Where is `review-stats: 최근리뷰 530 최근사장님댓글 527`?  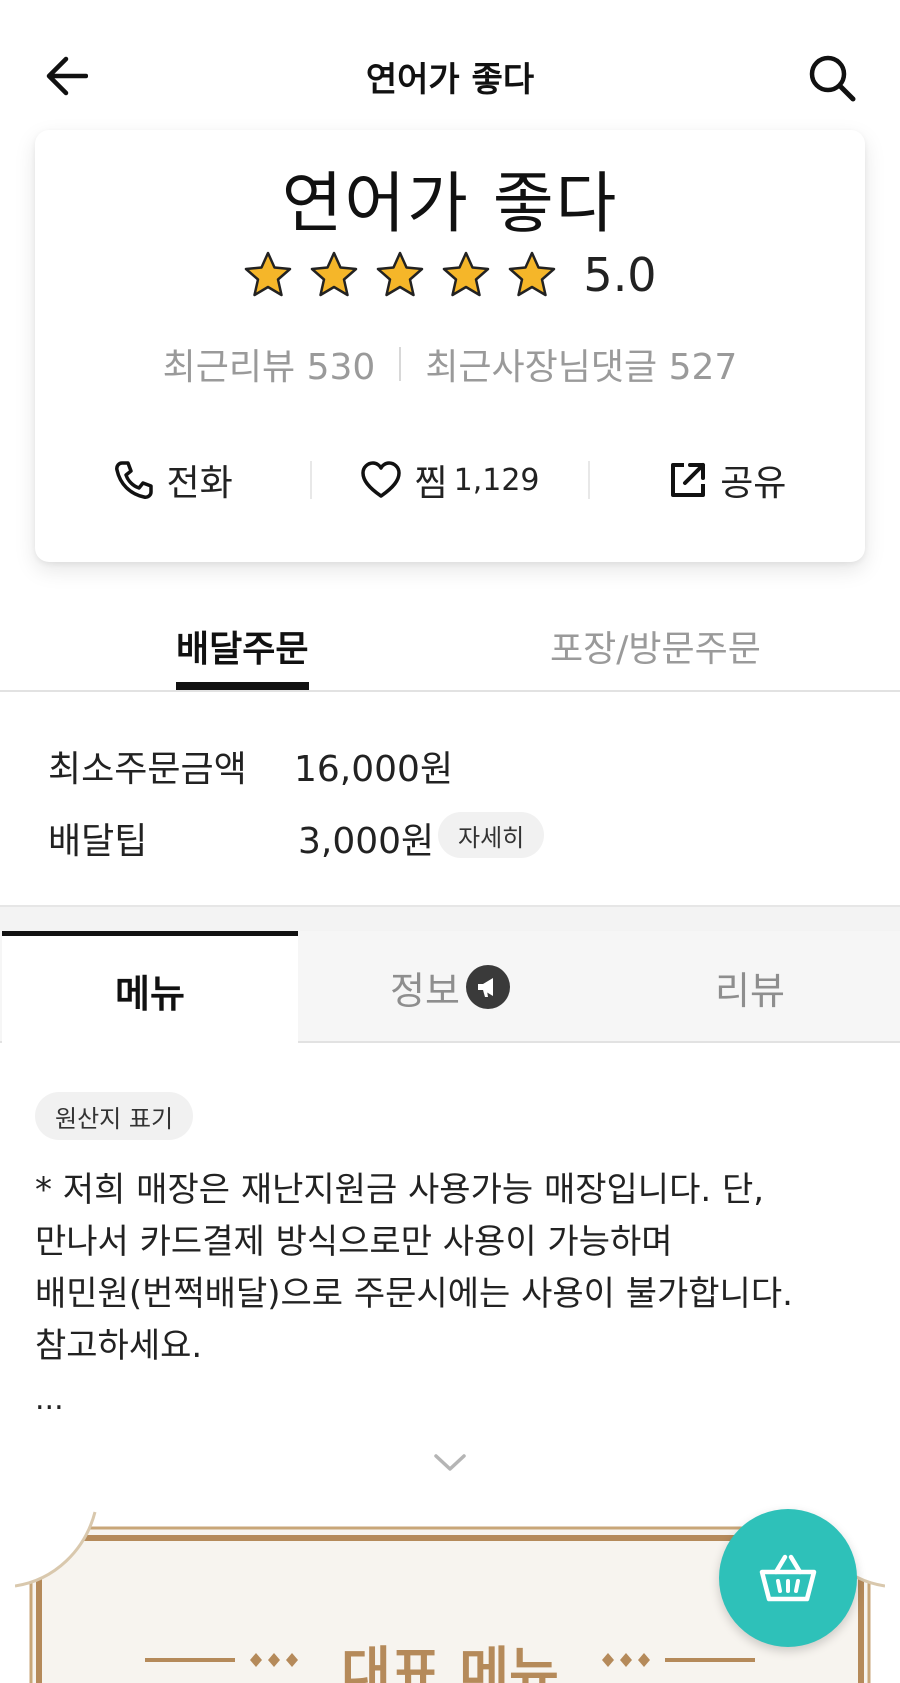
review-stats: 최근리뷰 530 최근사장님댓글 527 is located at coordinates (450, 364).